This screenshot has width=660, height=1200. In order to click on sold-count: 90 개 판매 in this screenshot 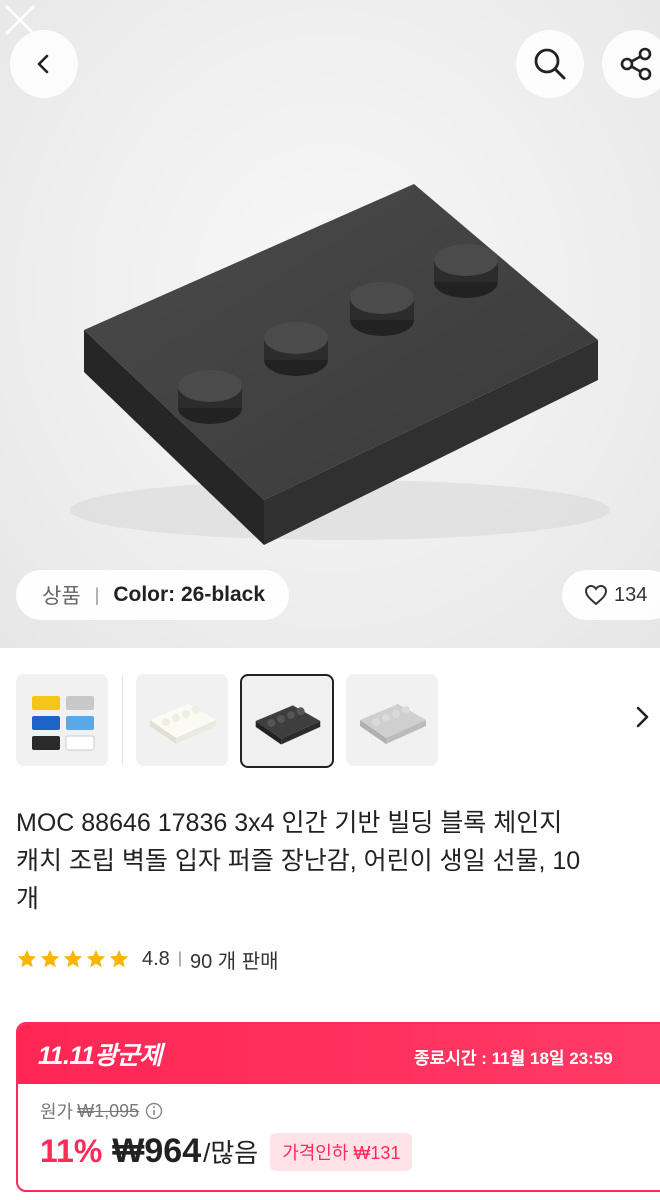, I will do `click(234, 961)`.